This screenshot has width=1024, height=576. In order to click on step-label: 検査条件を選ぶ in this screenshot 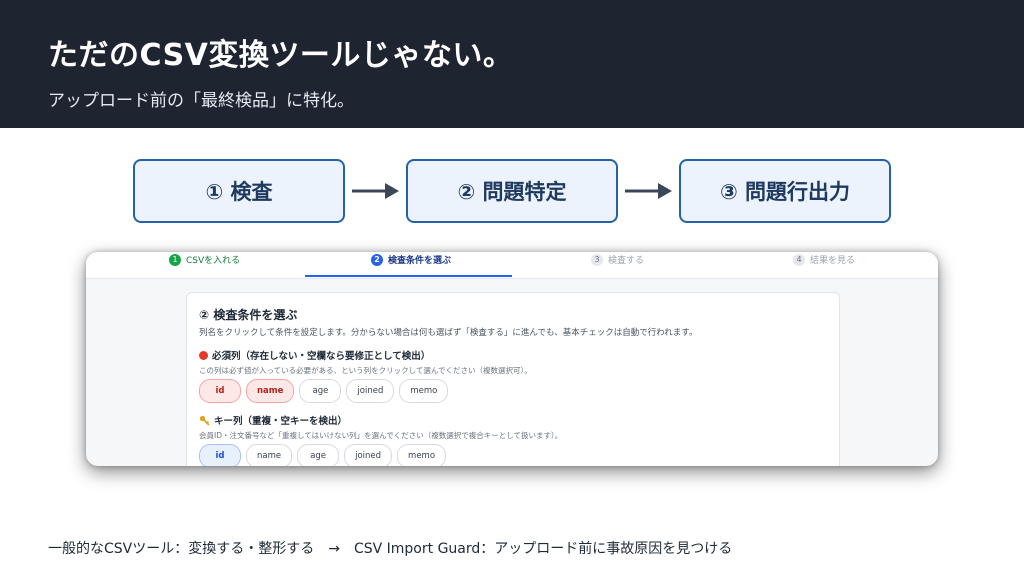, I will do `click(420, 261)`.